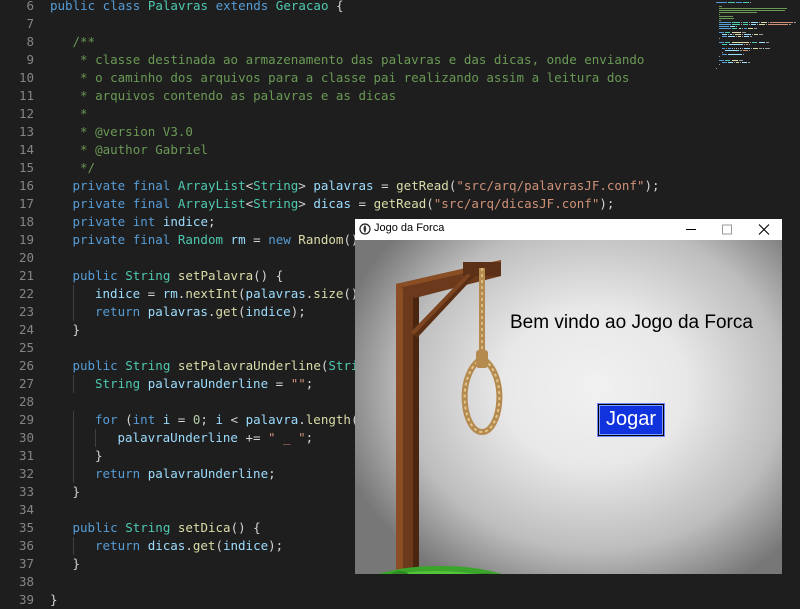  Describe the element at coordinates (276, 545) in the screenshot. I see `code-token: );` at that location.